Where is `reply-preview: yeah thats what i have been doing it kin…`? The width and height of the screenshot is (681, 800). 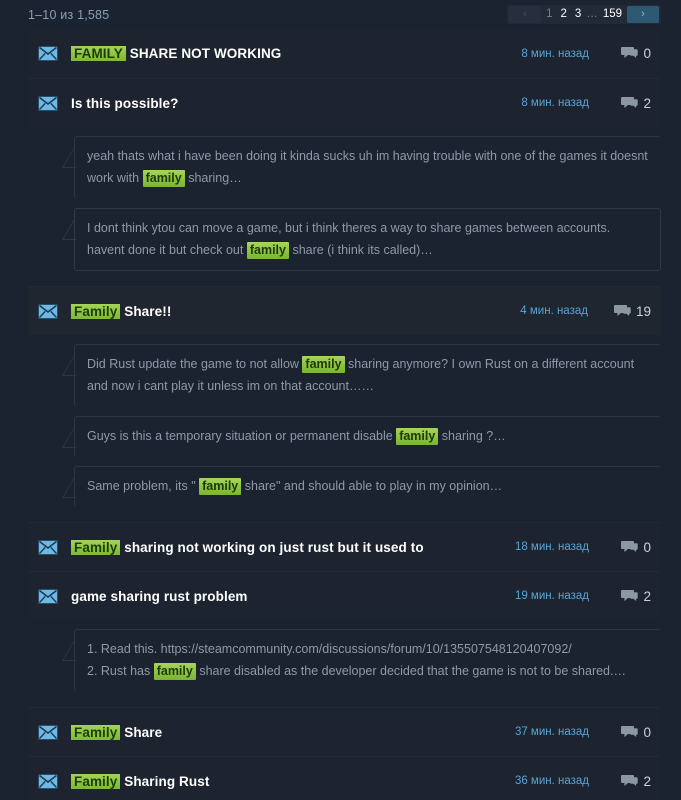
reply-preview: yeah thats what i have been doing it kin… is located at coordinates (367, 167).